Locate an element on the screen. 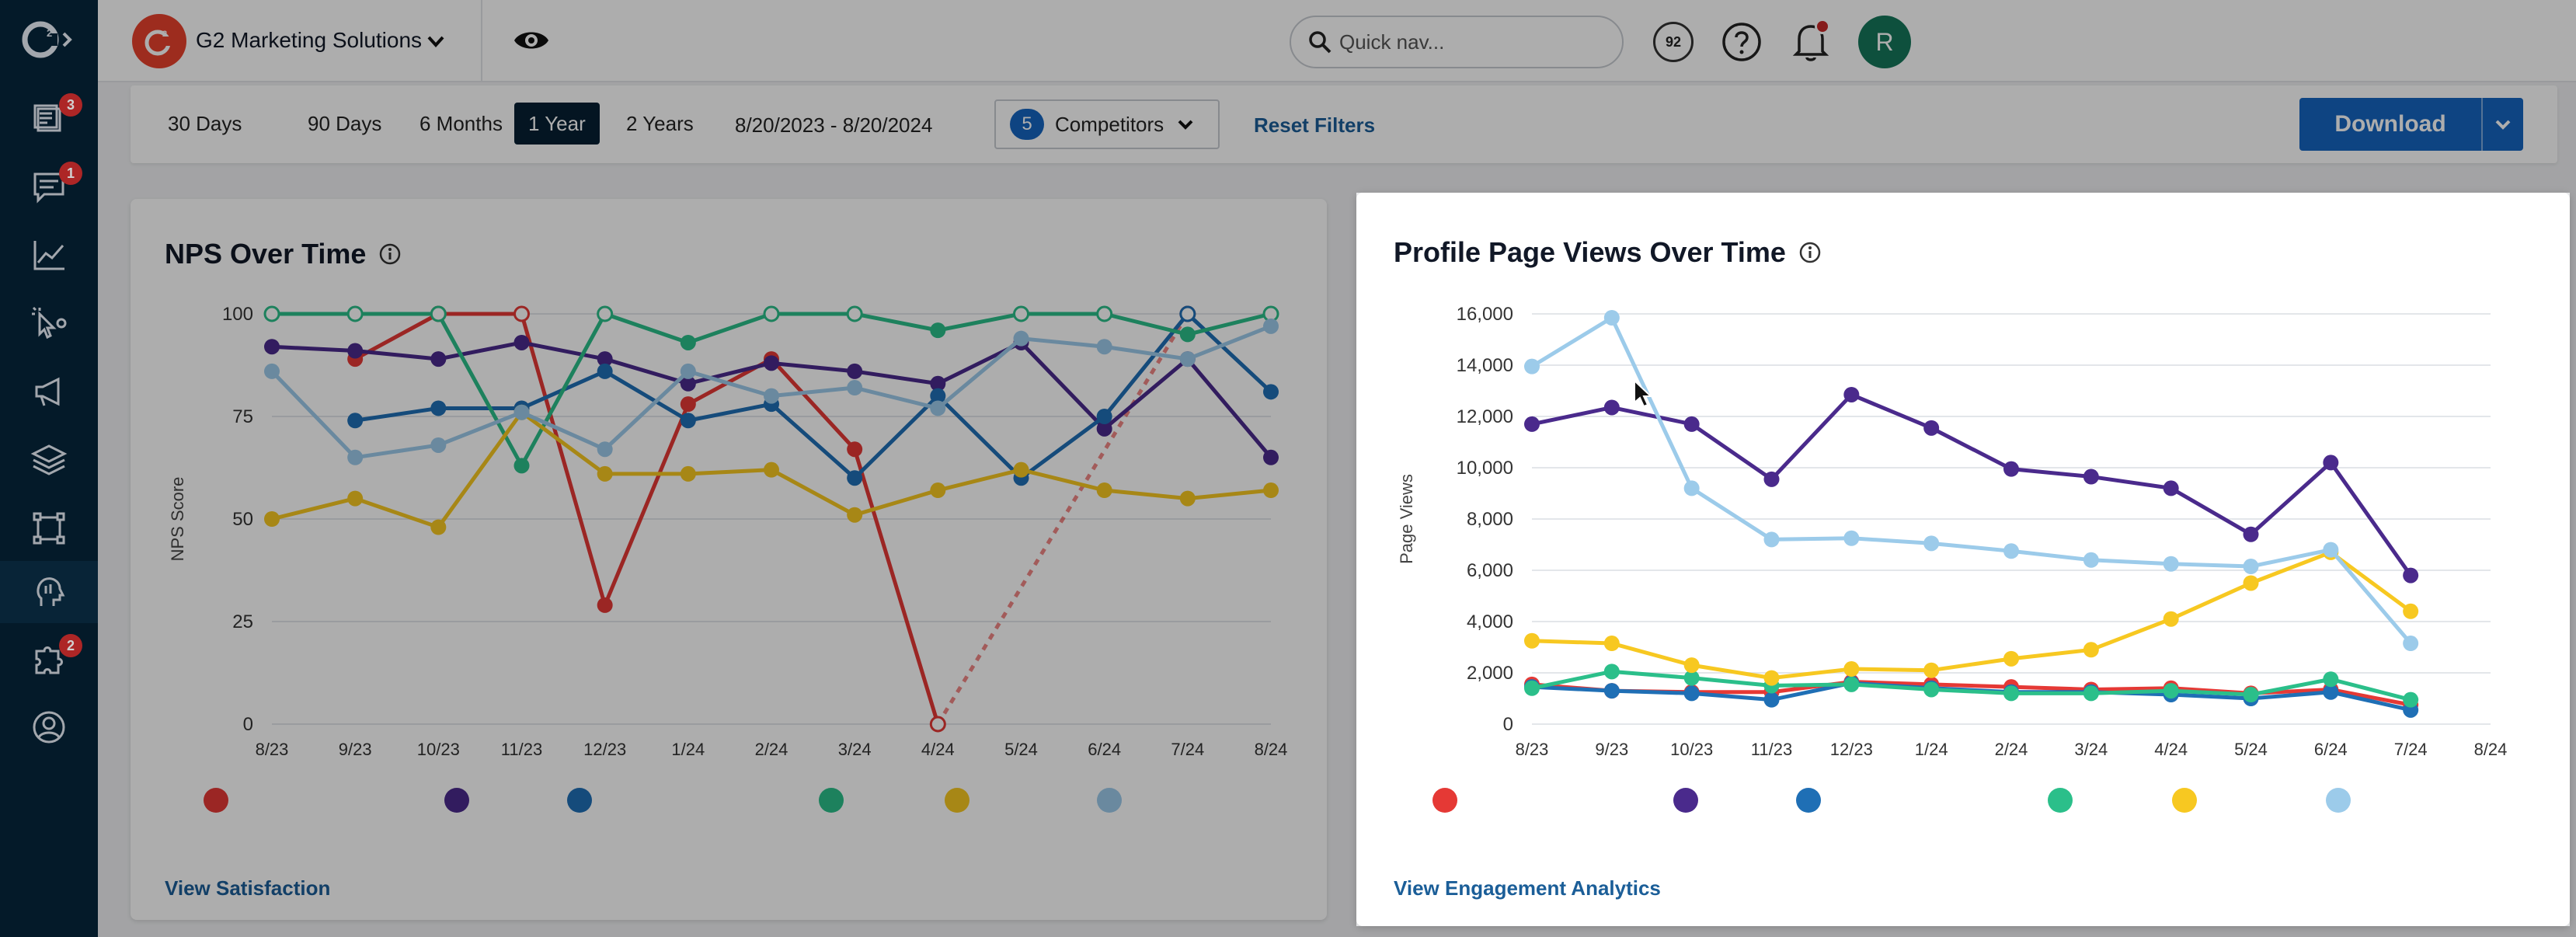 The width and height of the screenshot is (2576, 937). y-tick-label: 100 is located at coordinates (237, 314).